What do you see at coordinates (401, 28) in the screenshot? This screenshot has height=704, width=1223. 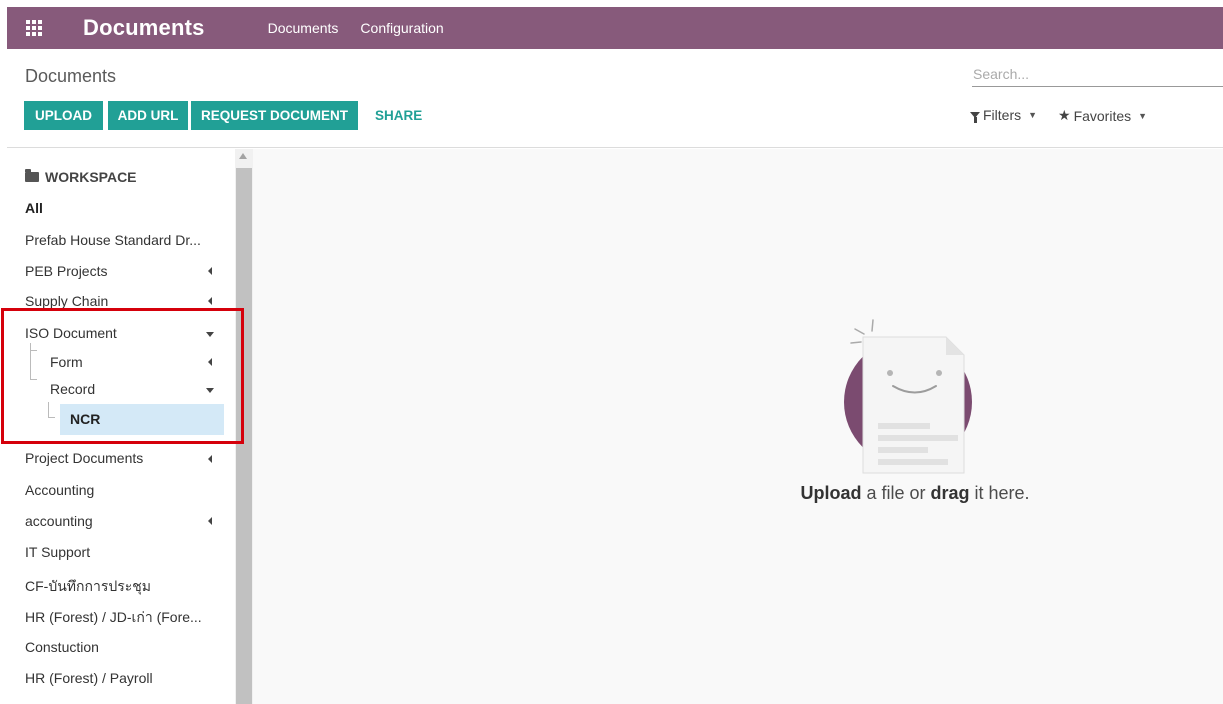 I see `menu-item-configuration: Configuration` at bounding box center [401, 28].